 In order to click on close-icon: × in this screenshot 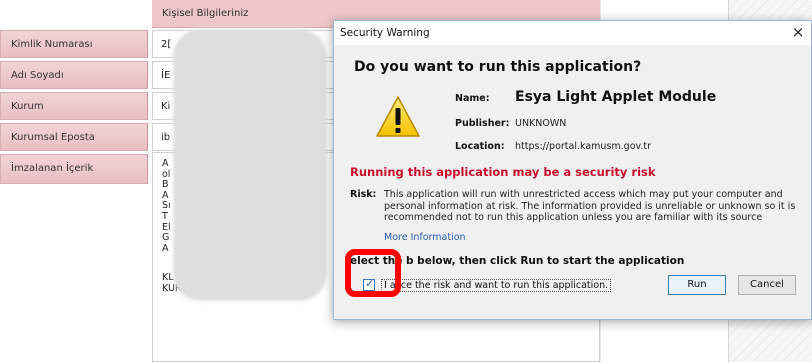, I will do `click(798, 33)`.